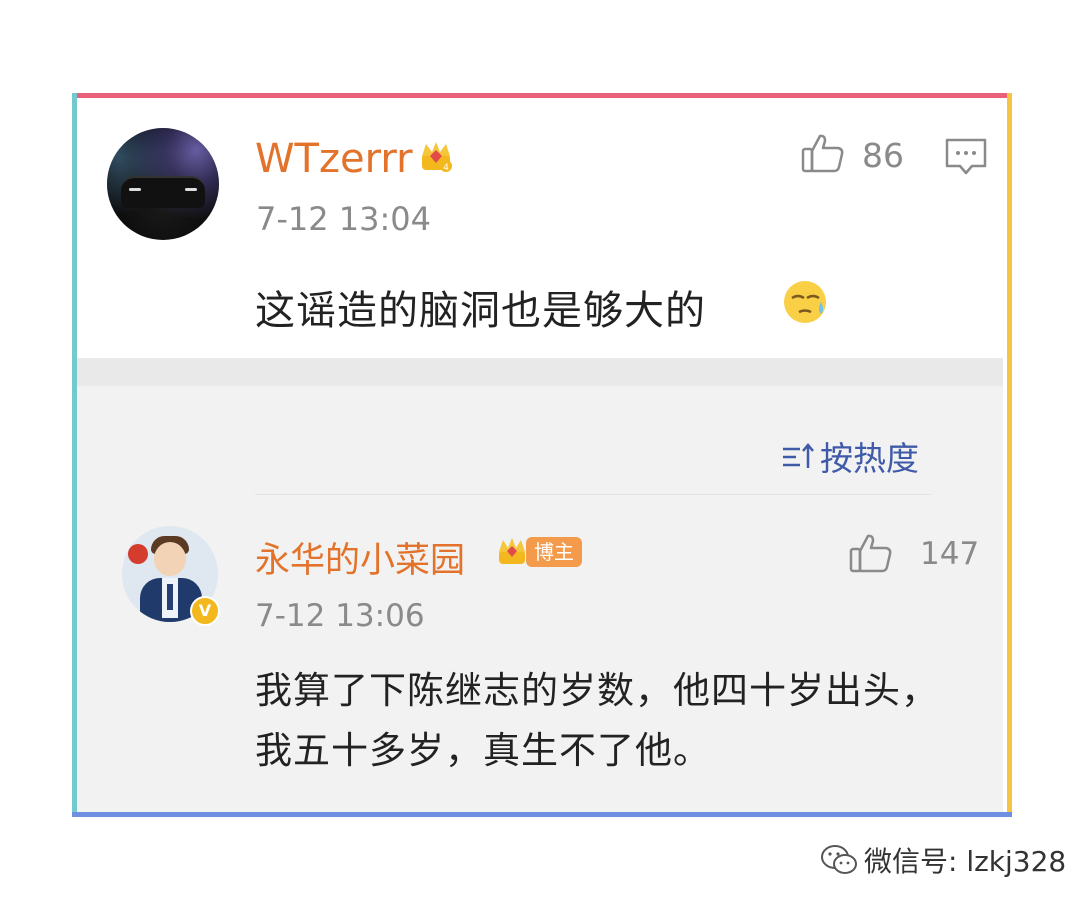 This screenshot has width=1080, height=910. Describe the element at coordinates (839, 859) in the screenshot. I see `wechat-icon` at that location.